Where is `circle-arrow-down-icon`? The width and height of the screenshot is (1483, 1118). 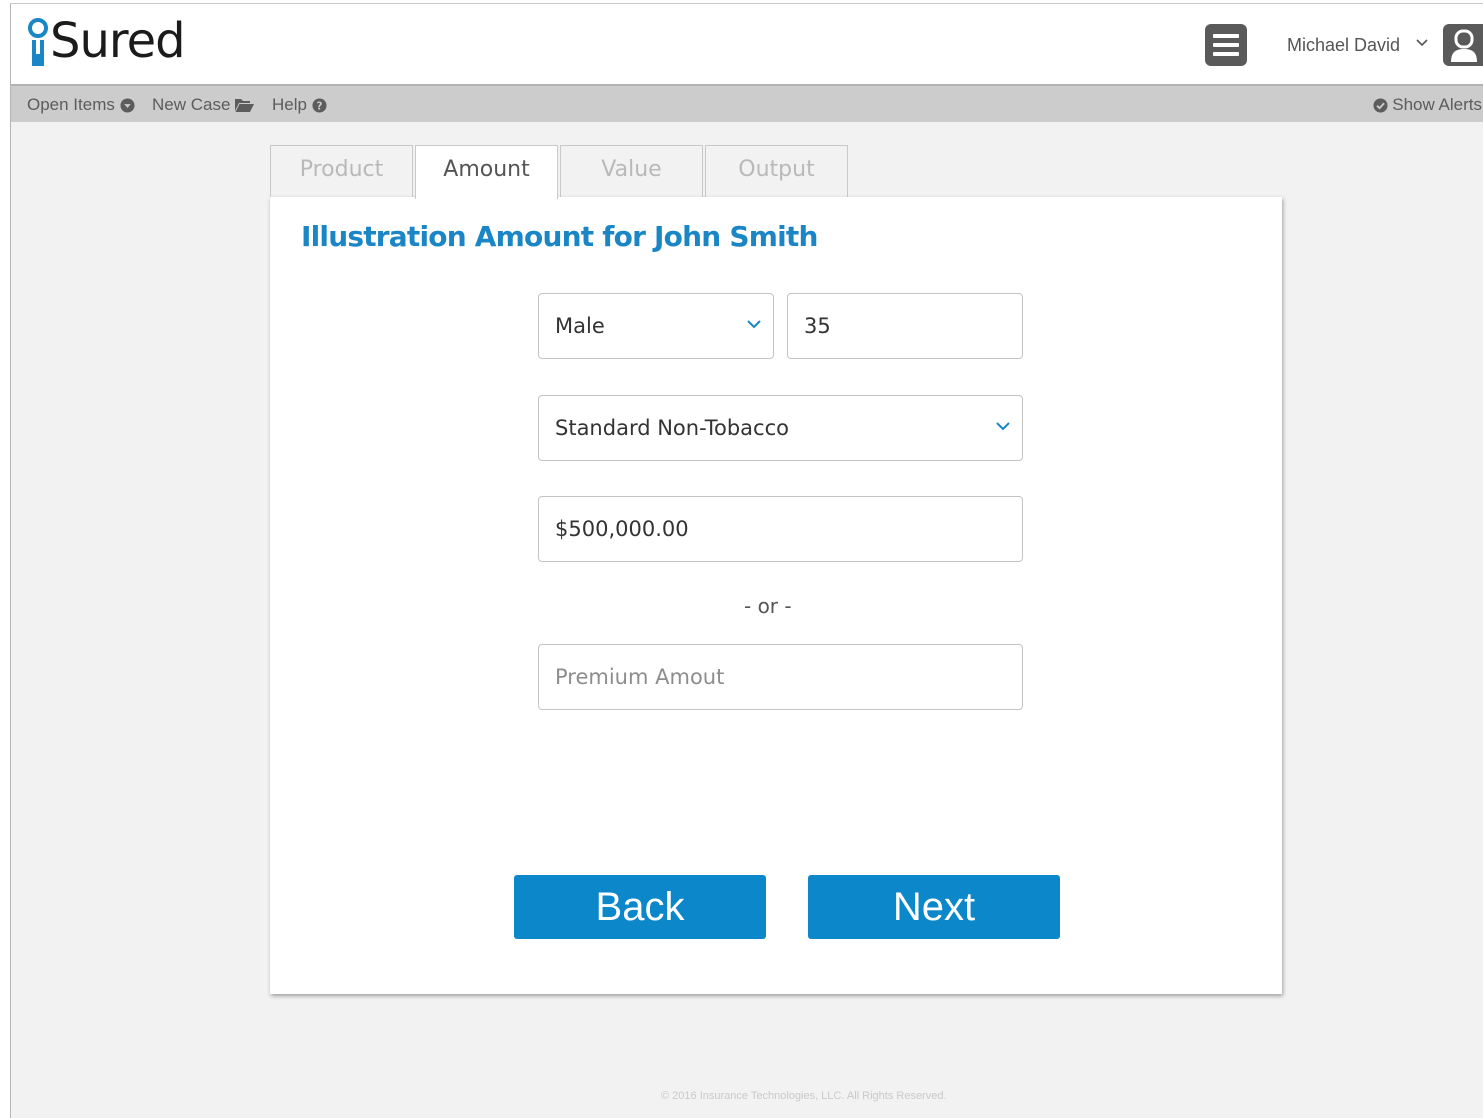 circle-arrow-down-icon is located at coordinates (127, 105).